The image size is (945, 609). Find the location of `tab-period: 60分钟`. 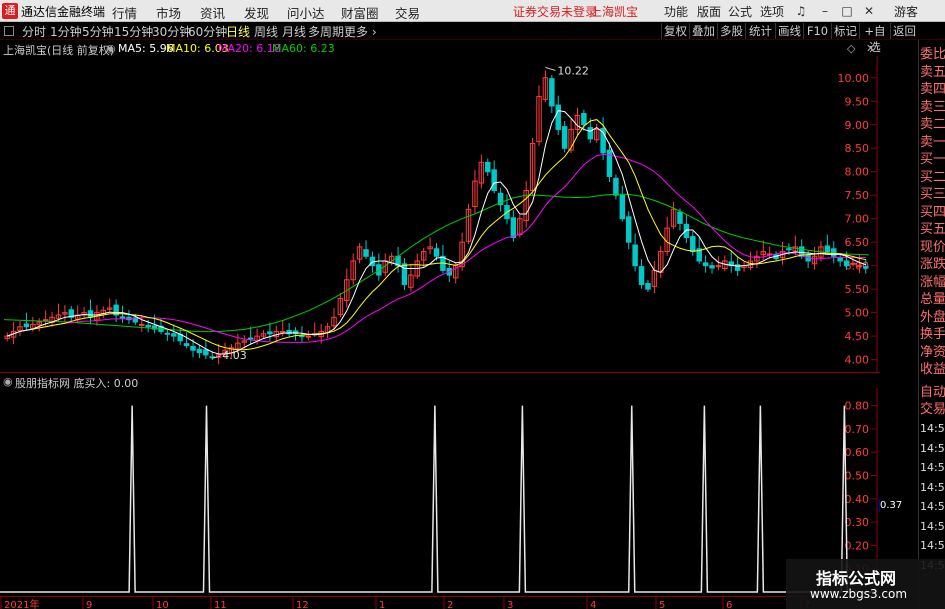

tab-period: 60分钟 is located at coordinates (207, 31).